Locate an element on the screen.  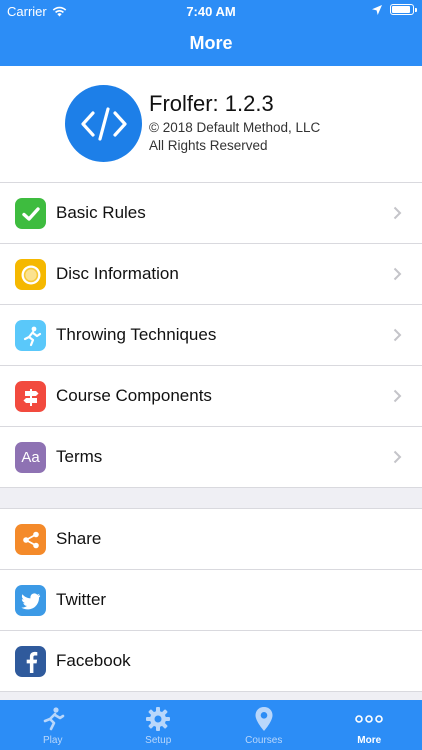
menu-item-throwing-techniques: Throwing Techniques is located at coordinates (211, 335).